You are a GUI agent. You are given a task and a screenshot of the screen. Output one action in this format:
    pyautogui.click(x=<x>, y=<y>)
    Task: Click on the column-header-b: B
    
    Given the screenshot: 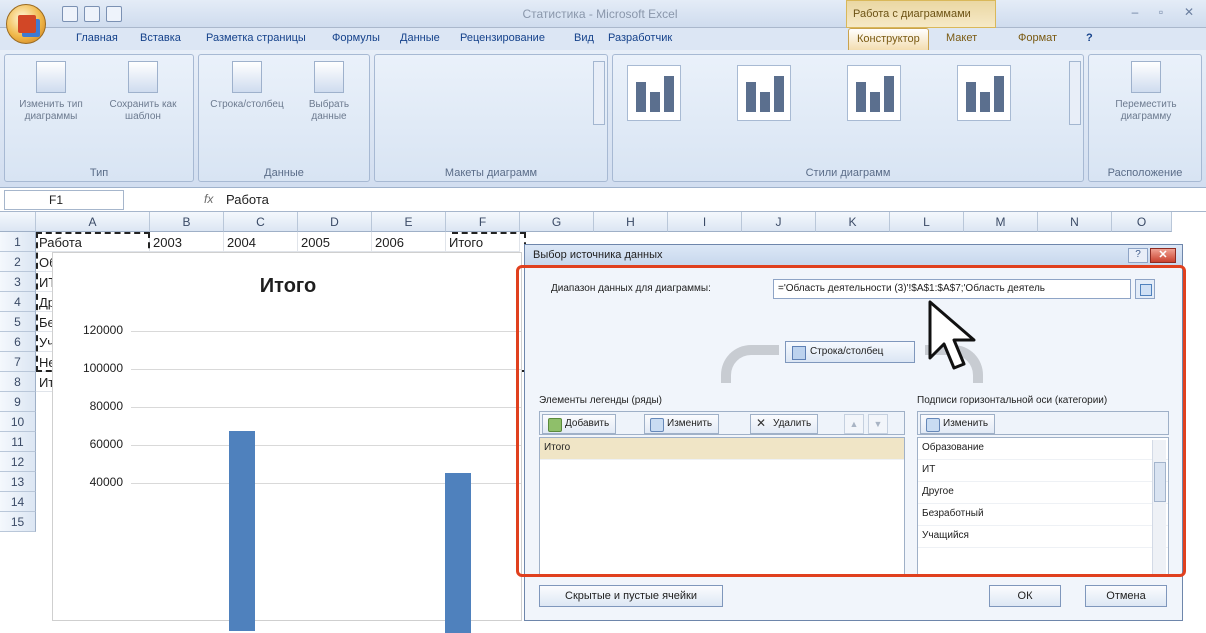 What is the action you would take?
    pyautogui.click(x=187, y=222)
    